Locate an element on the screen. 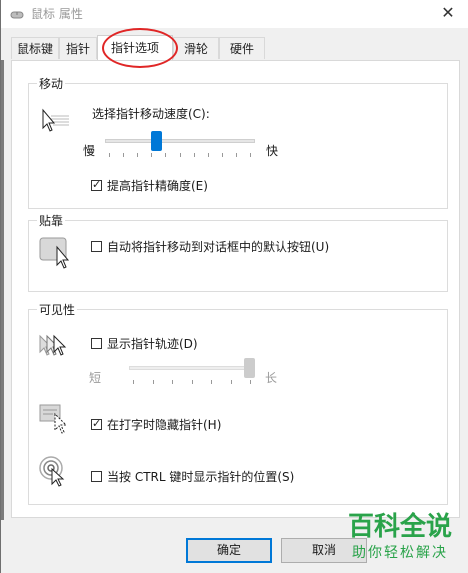  pointer-trails-icon is located at coordinates (55, 347).